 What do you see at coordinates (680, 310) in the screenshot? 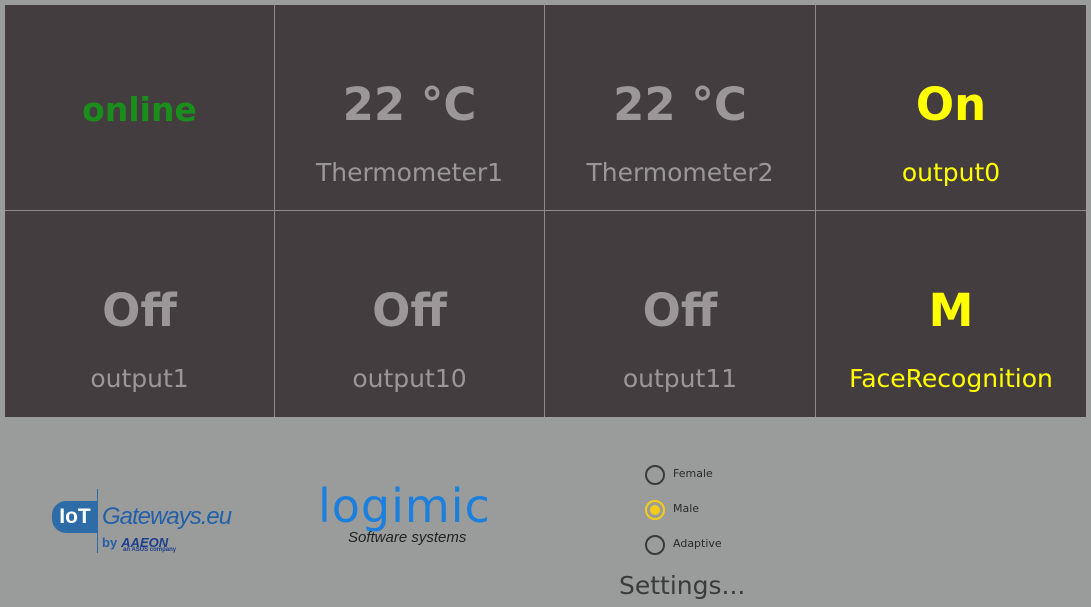
I see `output11-value: Off` at bounding box center [680, 310].